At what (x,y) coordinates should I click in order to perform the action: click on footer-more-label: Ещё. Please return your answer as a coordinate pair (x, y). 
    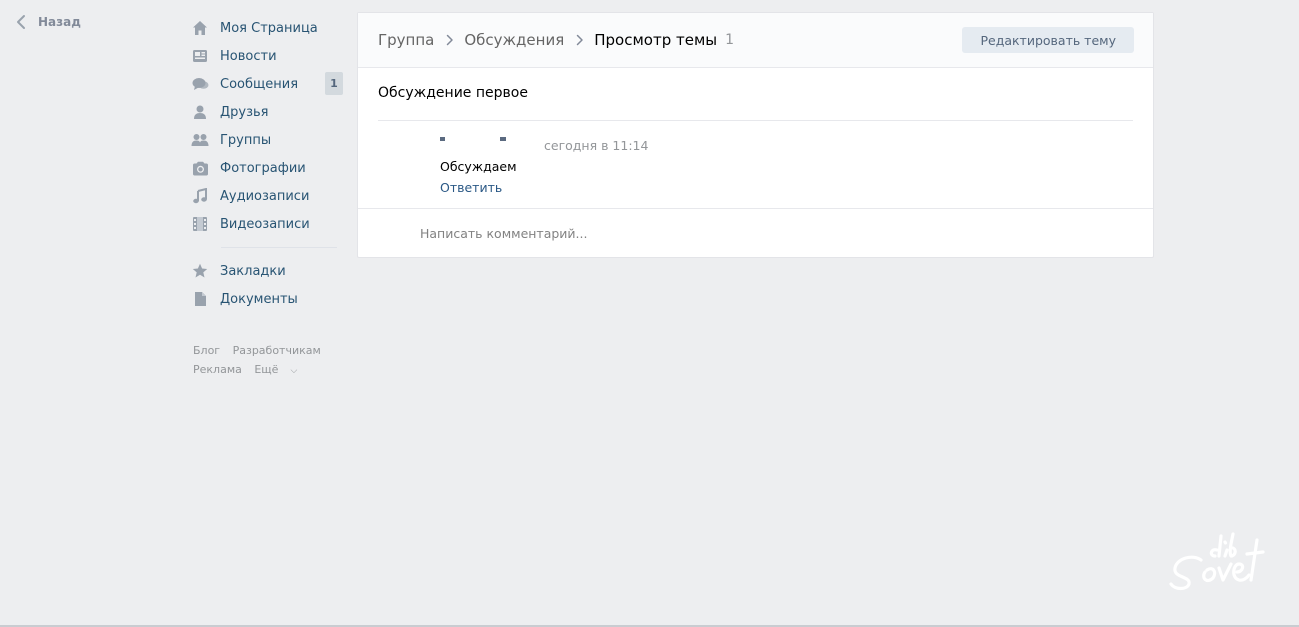
    Looking at the image, I should click on (266, 369).